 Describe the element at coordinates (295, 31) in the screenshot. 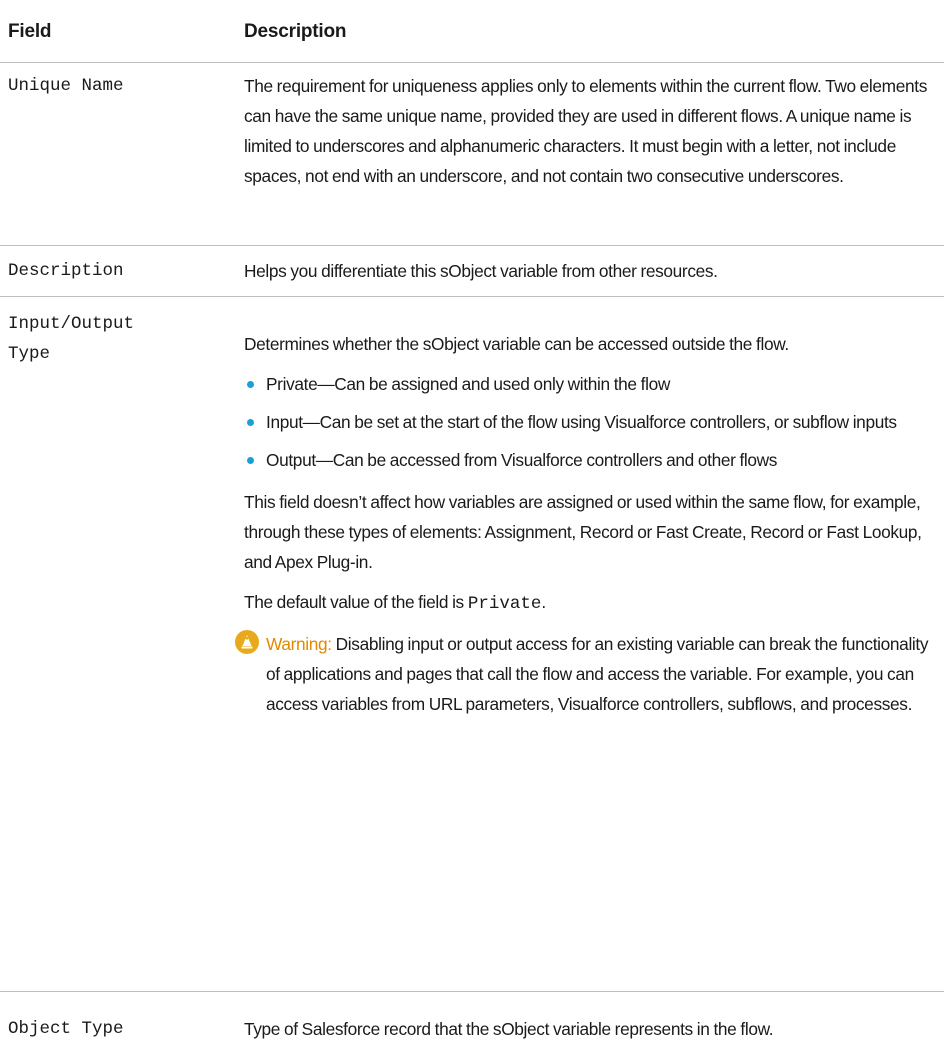

I see `header-description: Description` at that location.